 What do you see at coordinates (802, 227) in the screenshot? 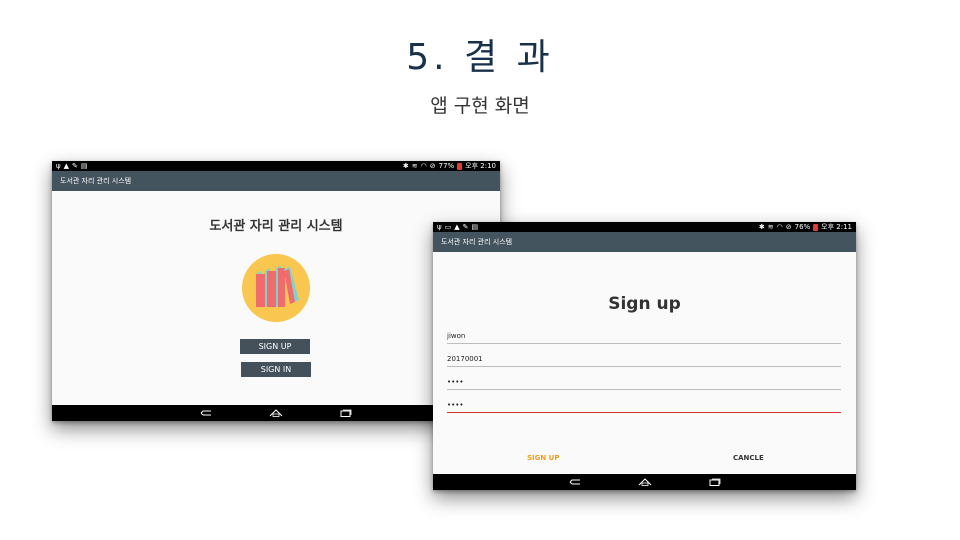
I see `battery-percent: 76%` at bounding box center [802, 227].